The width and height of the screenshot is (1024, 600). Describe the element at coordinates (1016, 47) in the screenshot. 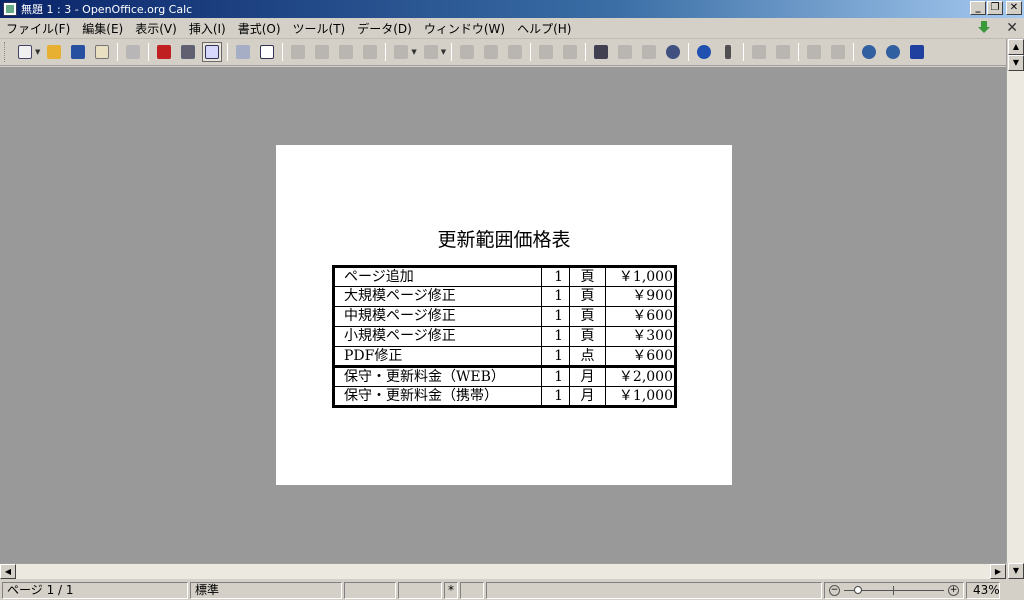

I see `scroll-up-arrow-icon: ▲` at that location.